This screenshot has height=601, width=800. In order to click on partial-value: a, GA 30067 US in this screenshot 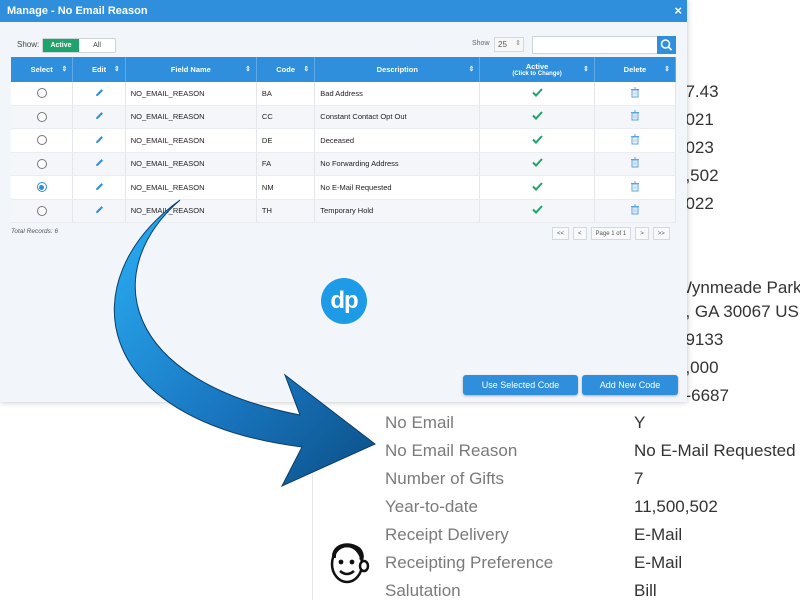, I will do `click(737, 311)`.